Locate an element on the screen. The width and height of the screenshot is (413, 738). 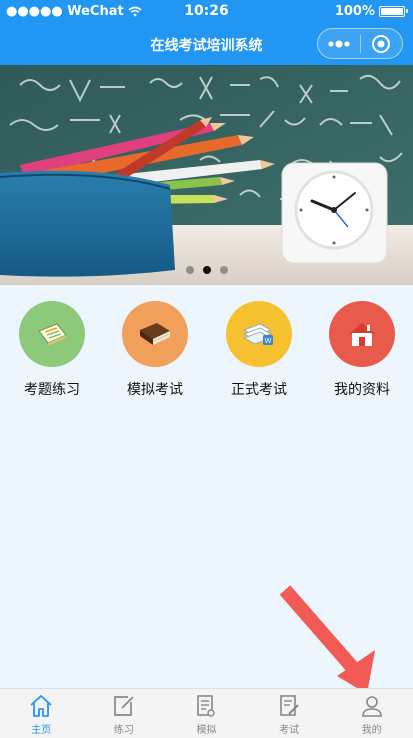
battery-info: 100% is located at coordinates (371, 11).